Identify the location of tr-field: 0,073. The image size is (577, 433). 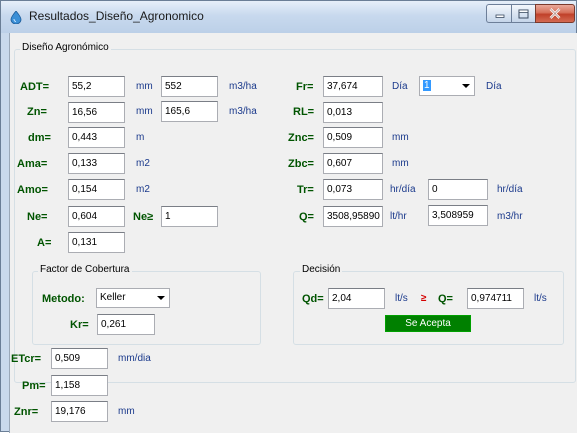
(353, 189).